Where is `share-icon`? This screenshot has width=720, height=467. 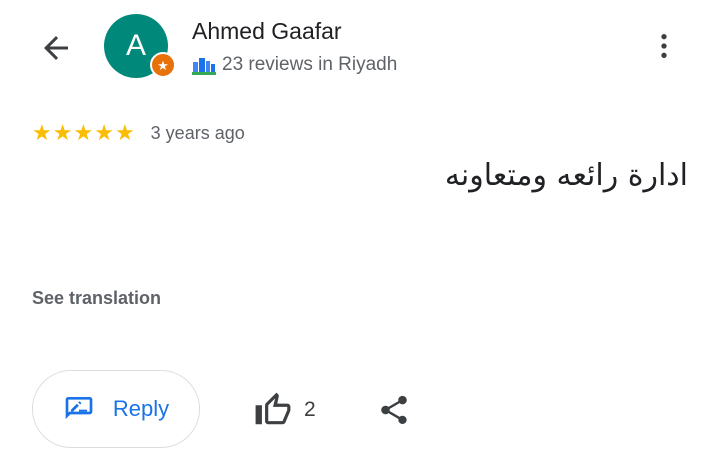
share-icon is located at coordinates (394, 410).